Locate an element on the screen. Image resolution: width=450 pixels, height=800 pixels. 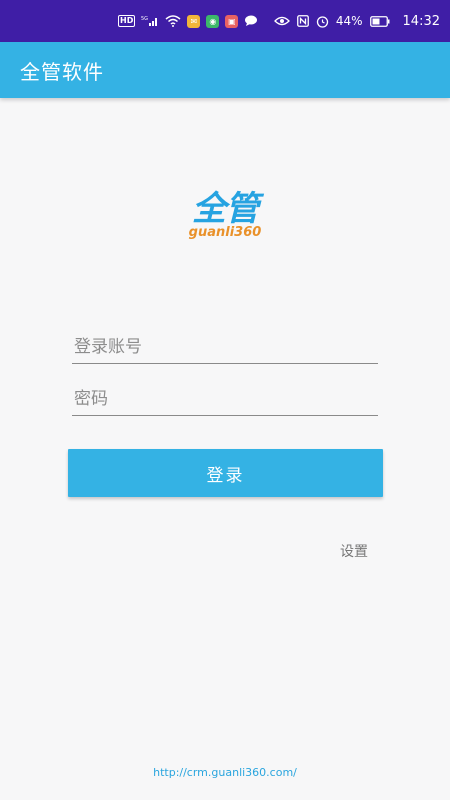
app-notification-icon: ▣ is located at coordinates (232, 21).